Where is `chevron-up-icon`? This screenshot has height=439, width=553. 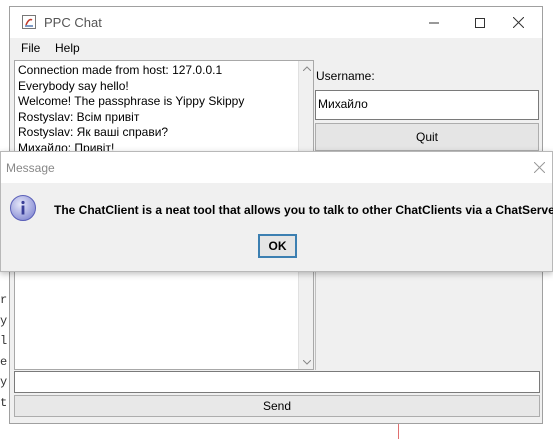
chevron-up-icon is located at coordinates (306, 68).